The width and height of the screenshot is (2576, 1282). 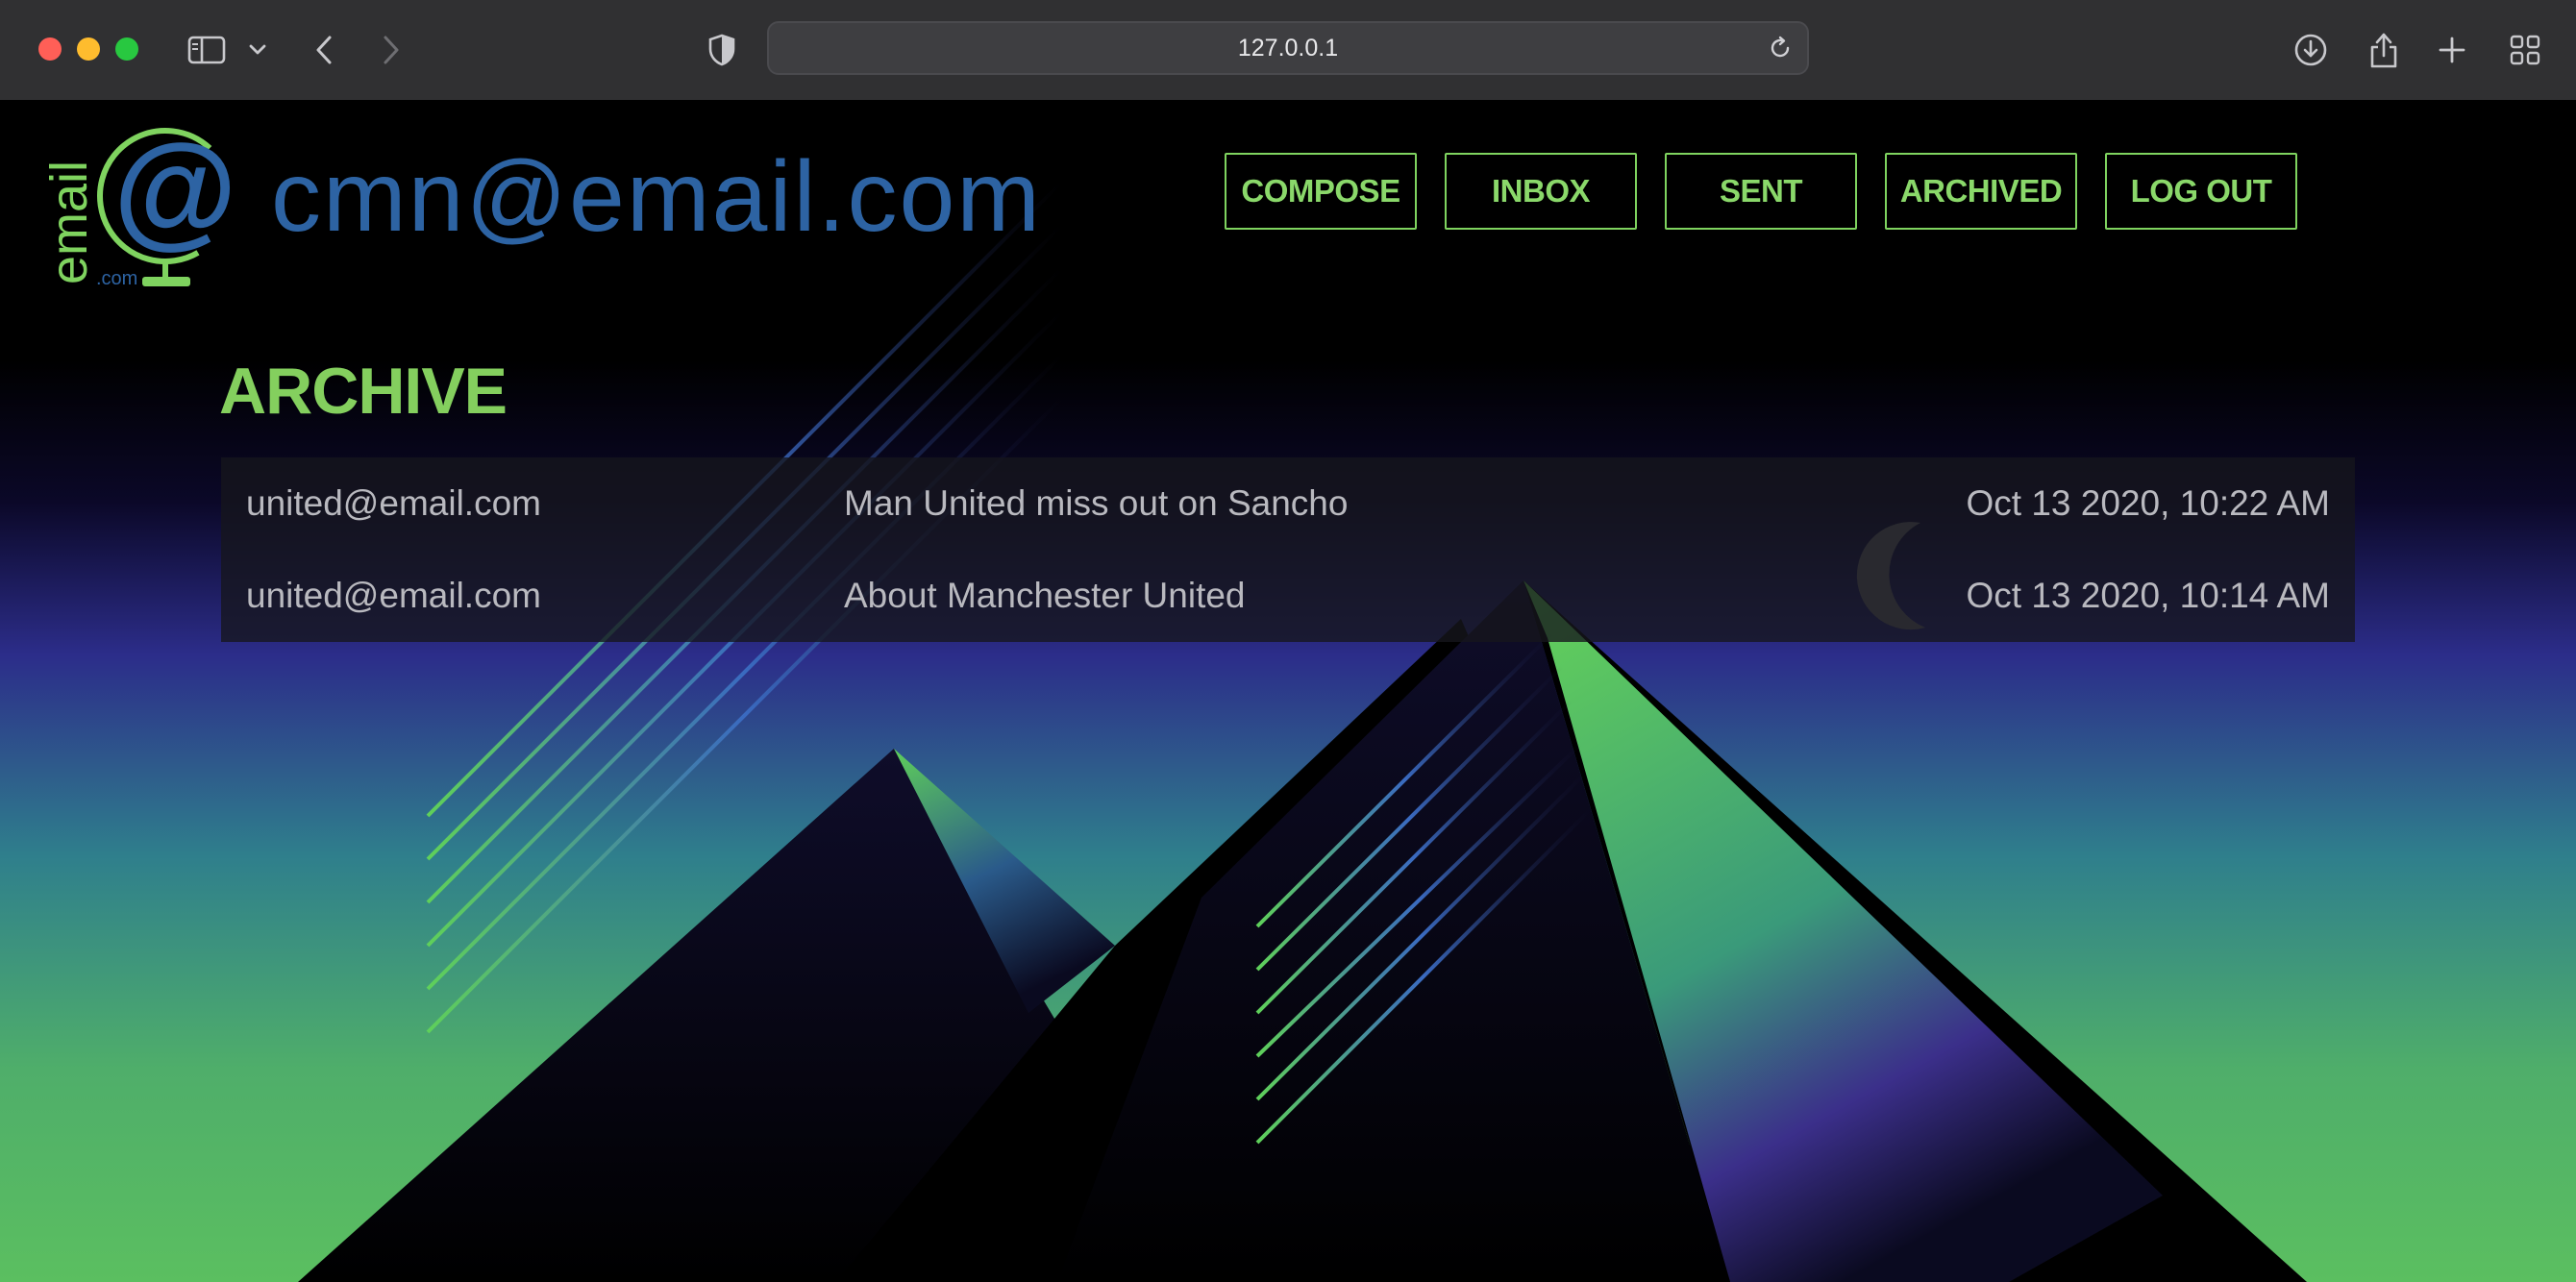 I want to click on email-timestamp: Oct 13 2020, 10:22 AM, so click(x=2148, y=503).